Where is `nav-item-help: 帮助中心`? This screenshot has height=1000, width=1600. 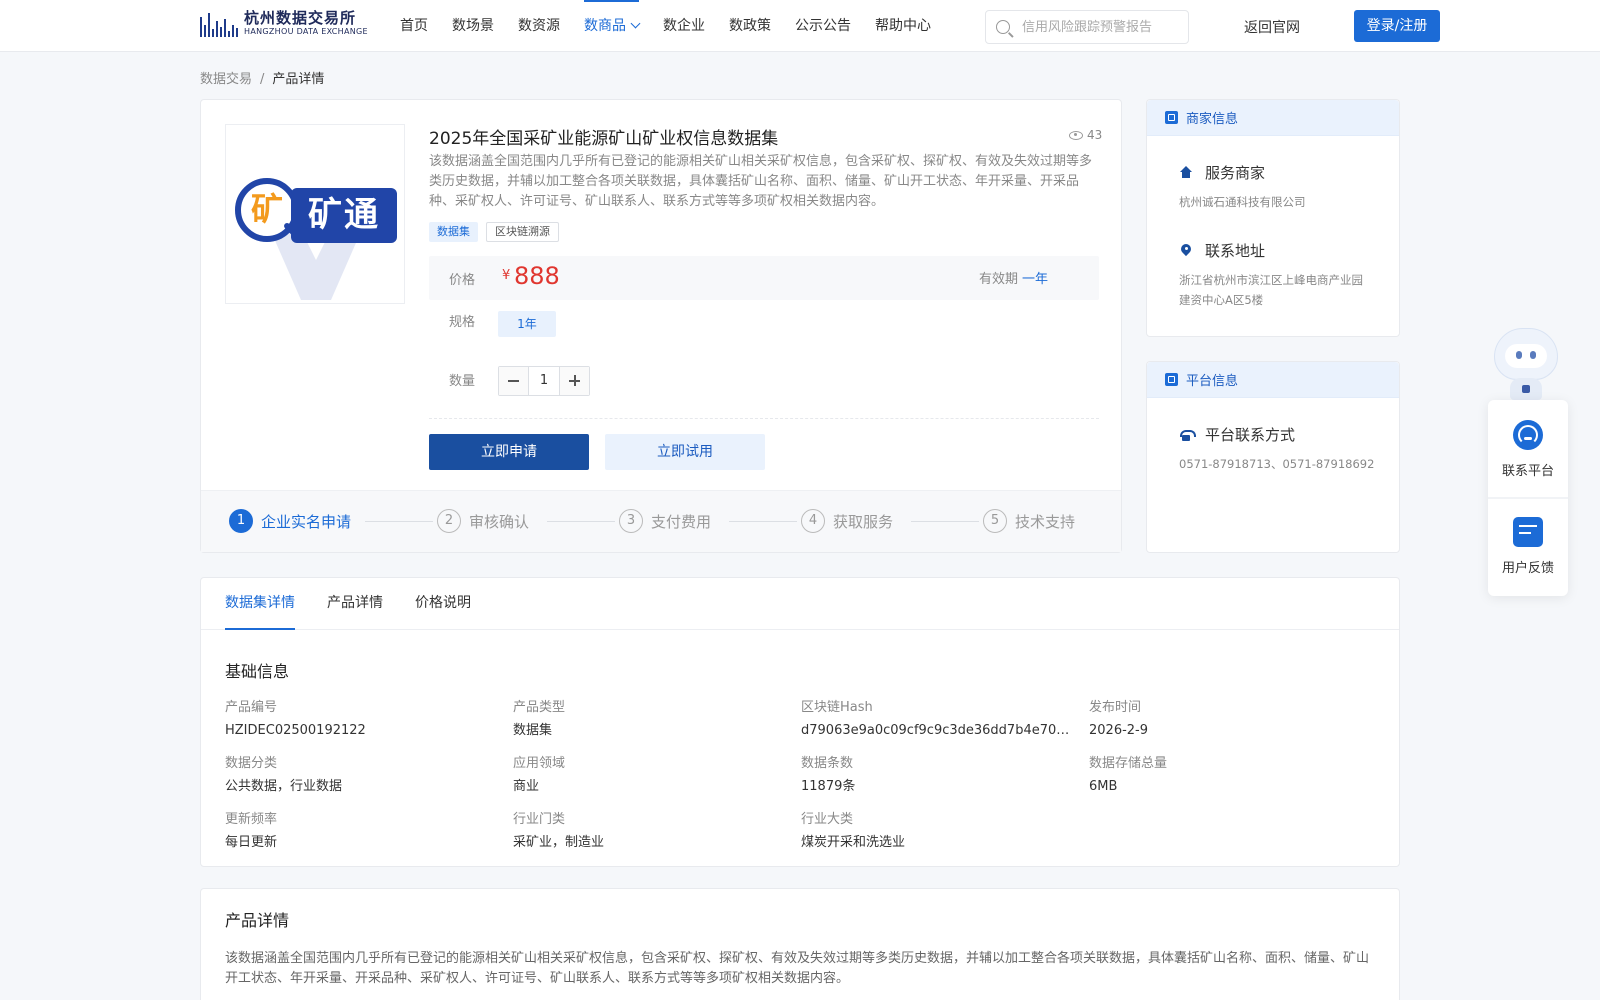
nav-item-help: 帮助中心 is located at coordinates (903, 26).